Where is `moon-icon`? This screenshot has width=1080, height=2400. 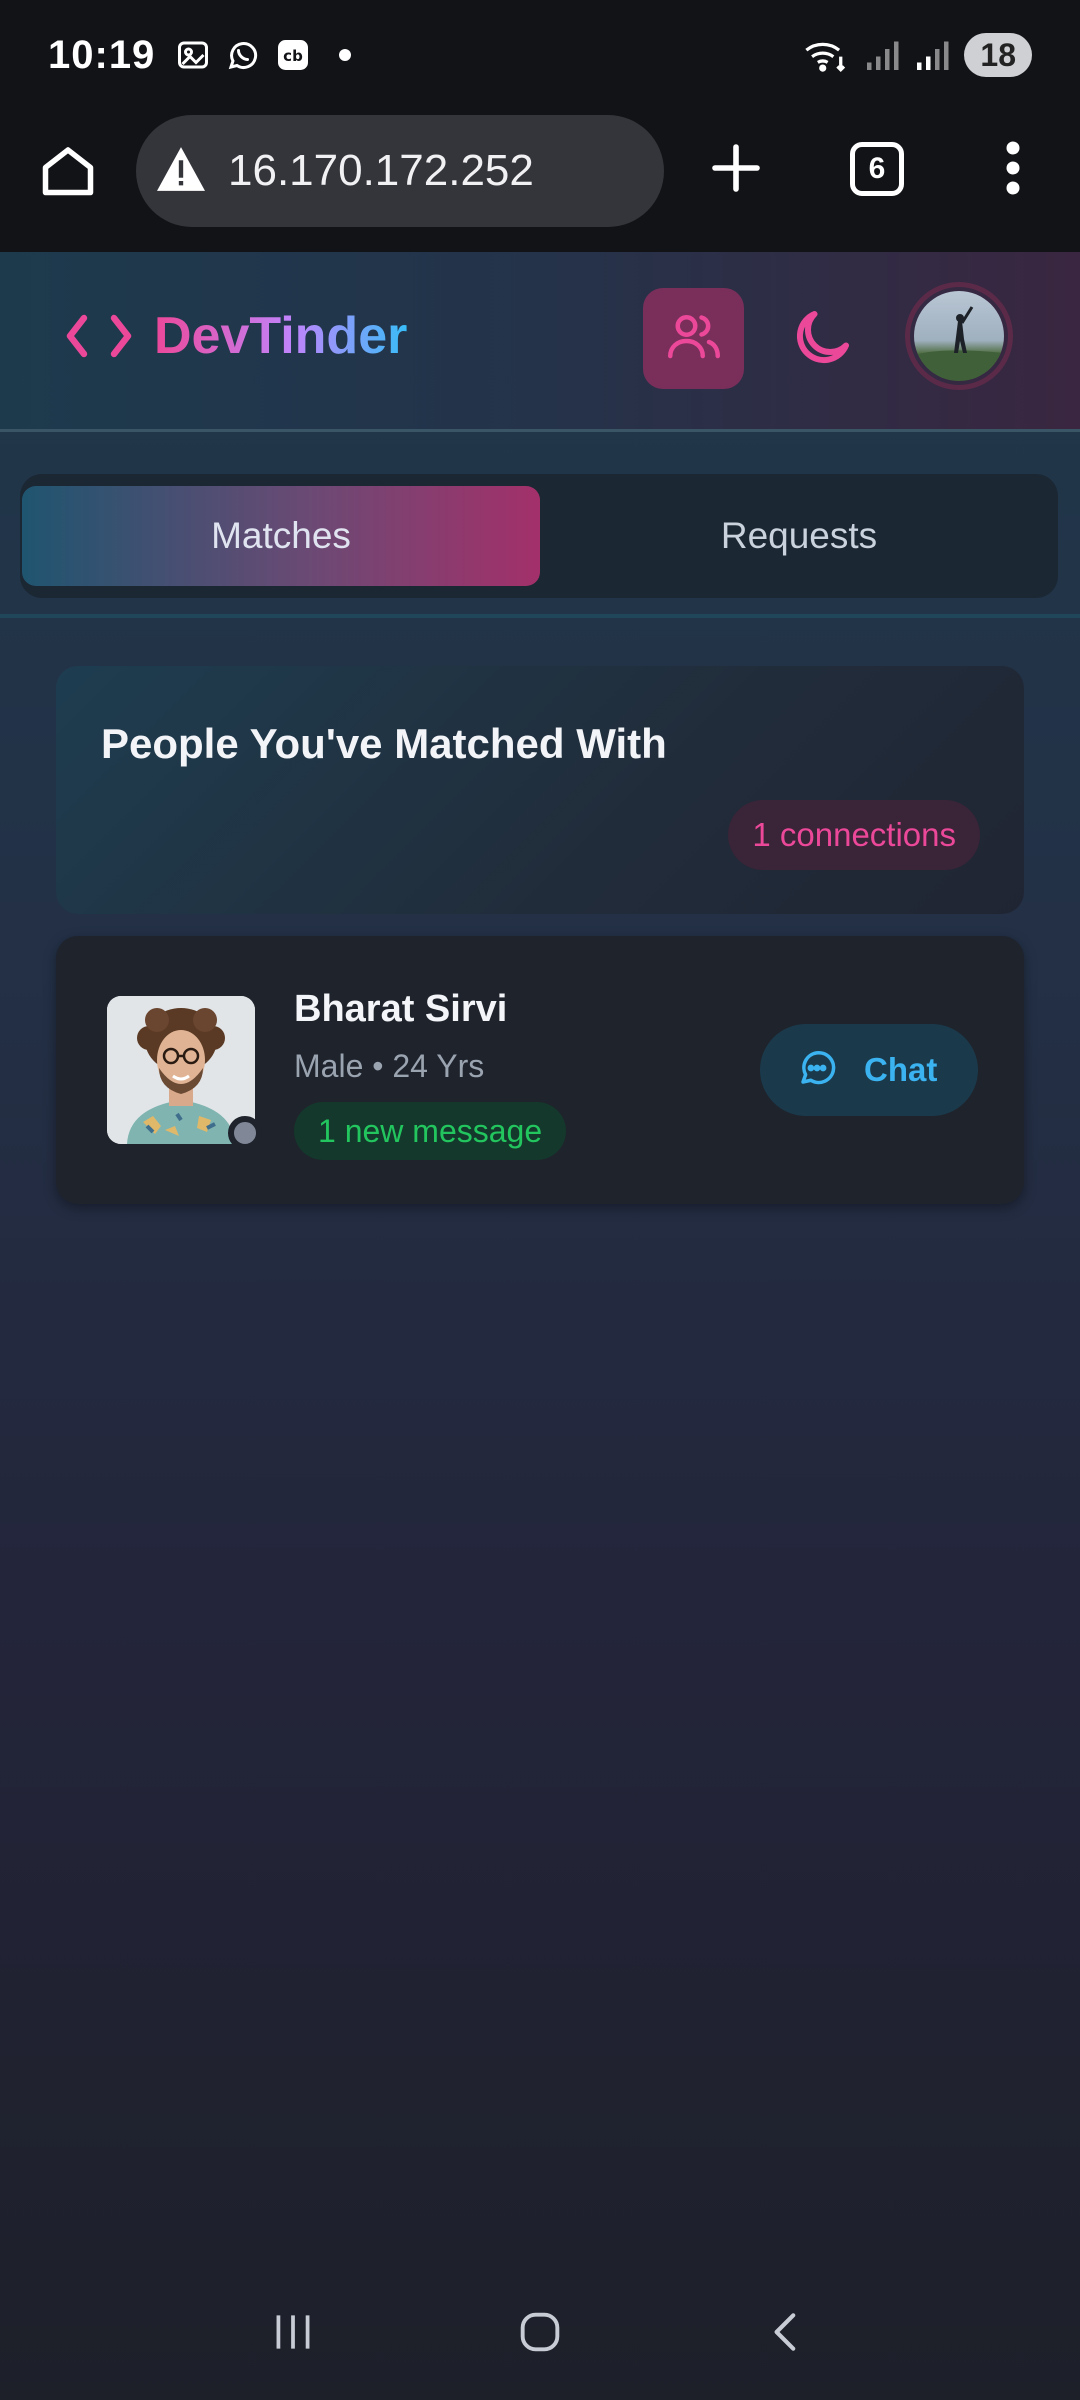 moon-icon is located at coordinates (822, 344).